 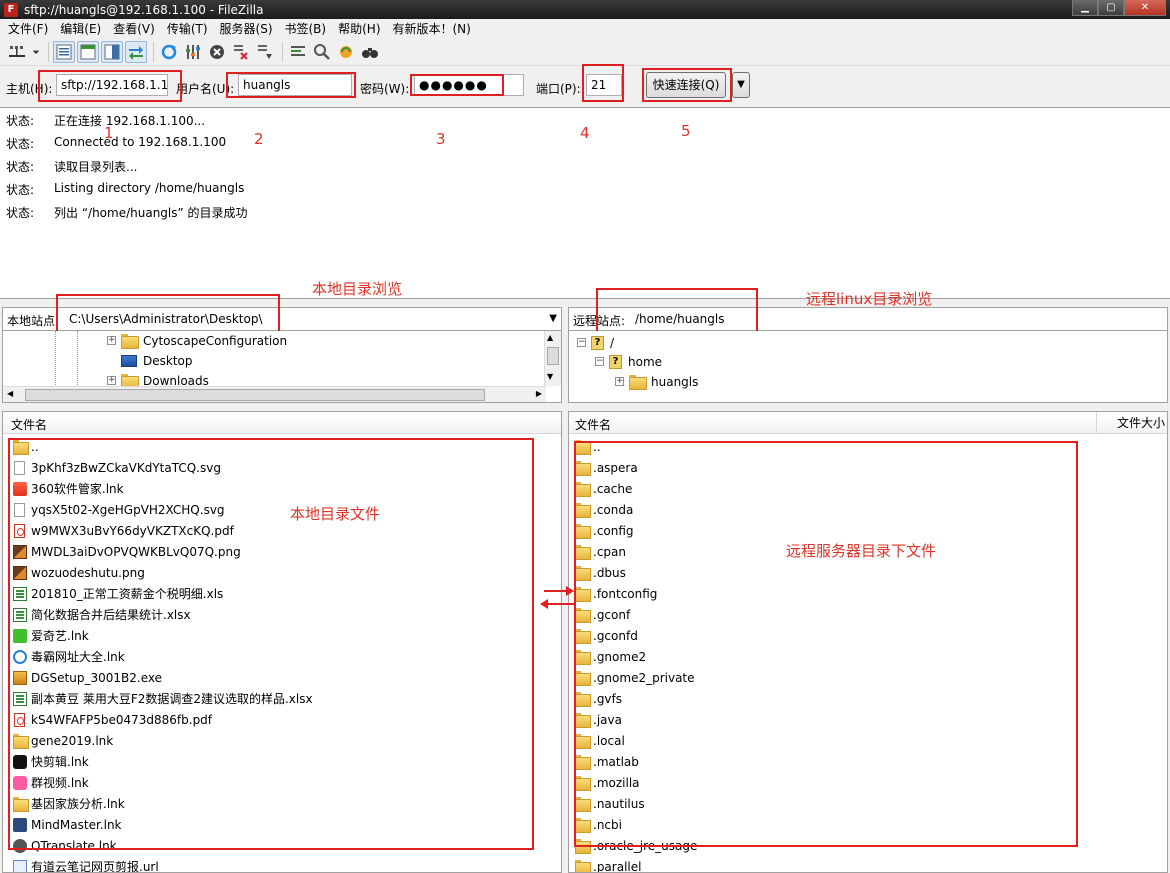 What do you see at coordinates (97, 614) in the screenshot?
I see `local-file-row: 简化数据合并后结果统计.xlsx` at bounding box center [97, 614].